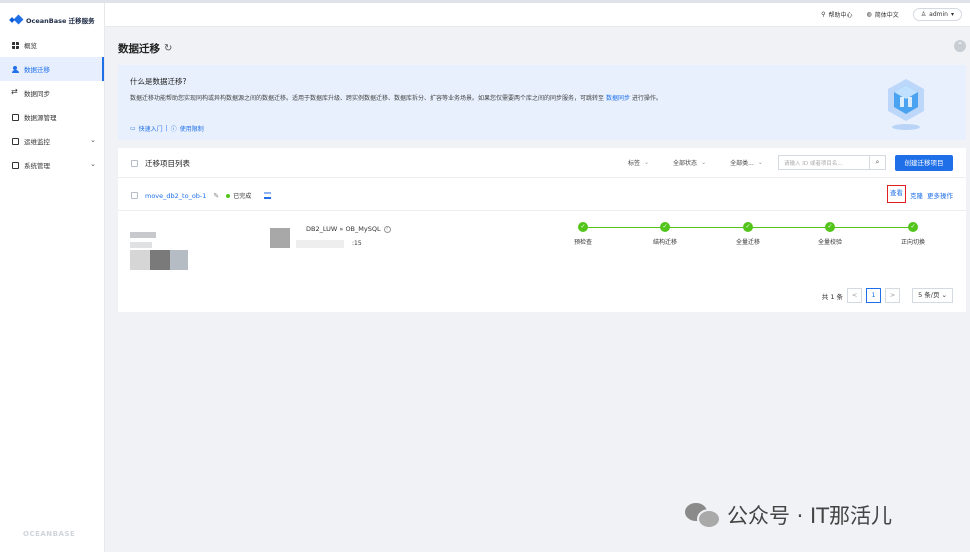 The image size is (970, 552). I want to click on more-actions-link: 更多操作, so click(940, 196).